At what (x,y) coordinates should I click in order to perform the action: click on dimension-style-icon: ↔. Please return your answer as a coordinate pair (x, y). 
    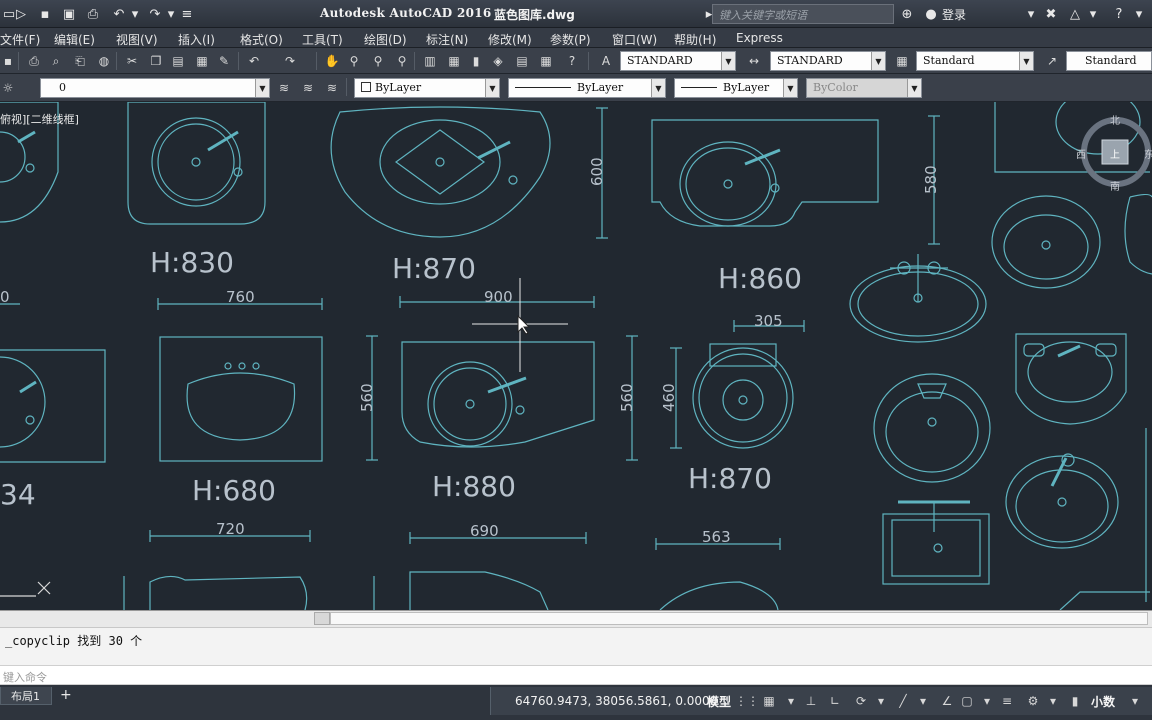
    Looking at the image, I should click on (754, 61).